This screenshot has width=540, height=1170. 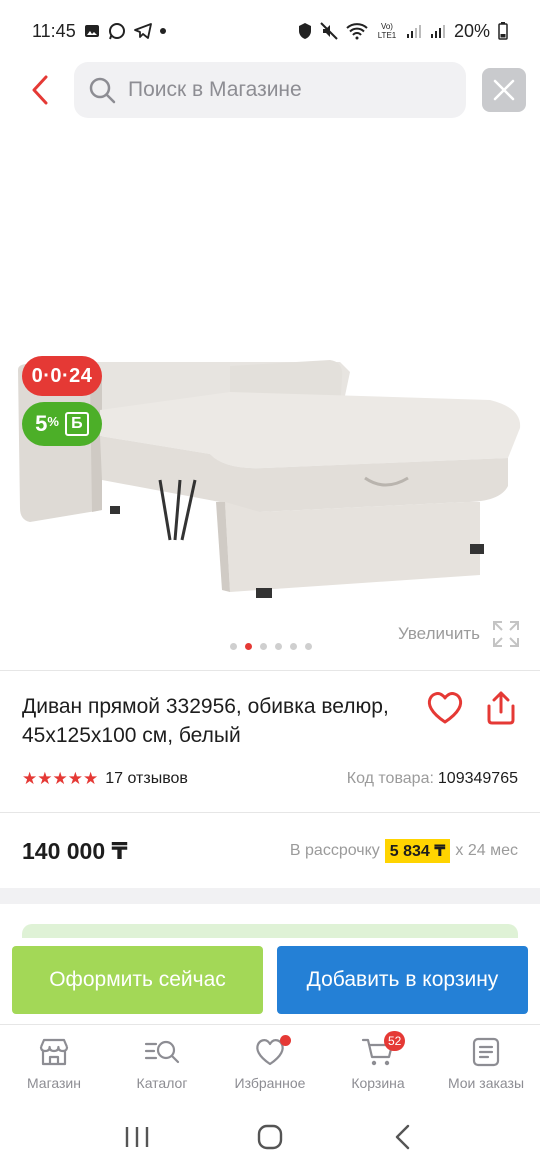 I want to click on signal-icon, so click(x=414, y=31).